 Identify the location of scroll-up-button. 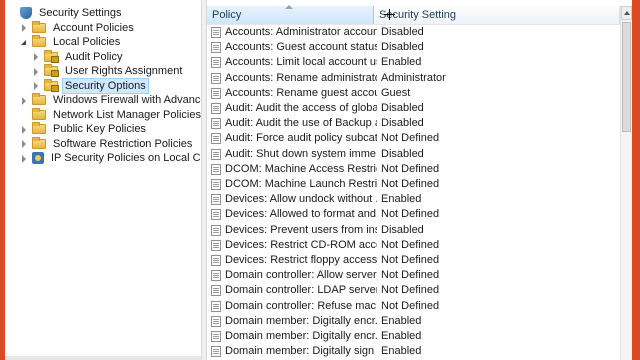
(626, 13).